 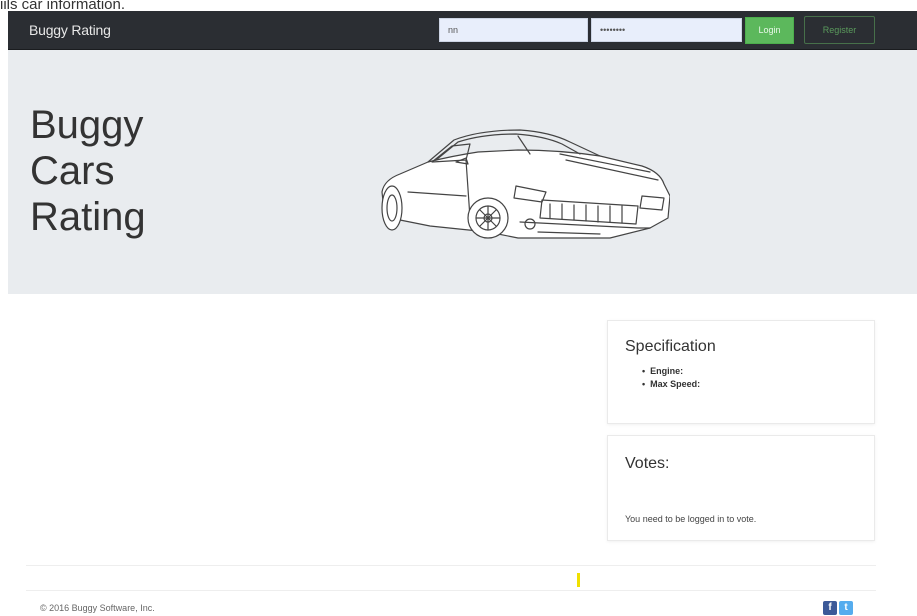 What do you see at coordinates (671, 384) in the screenshot?
I see `spec-item-max-speed: Max Speed:` at bounding box center [671, 384].